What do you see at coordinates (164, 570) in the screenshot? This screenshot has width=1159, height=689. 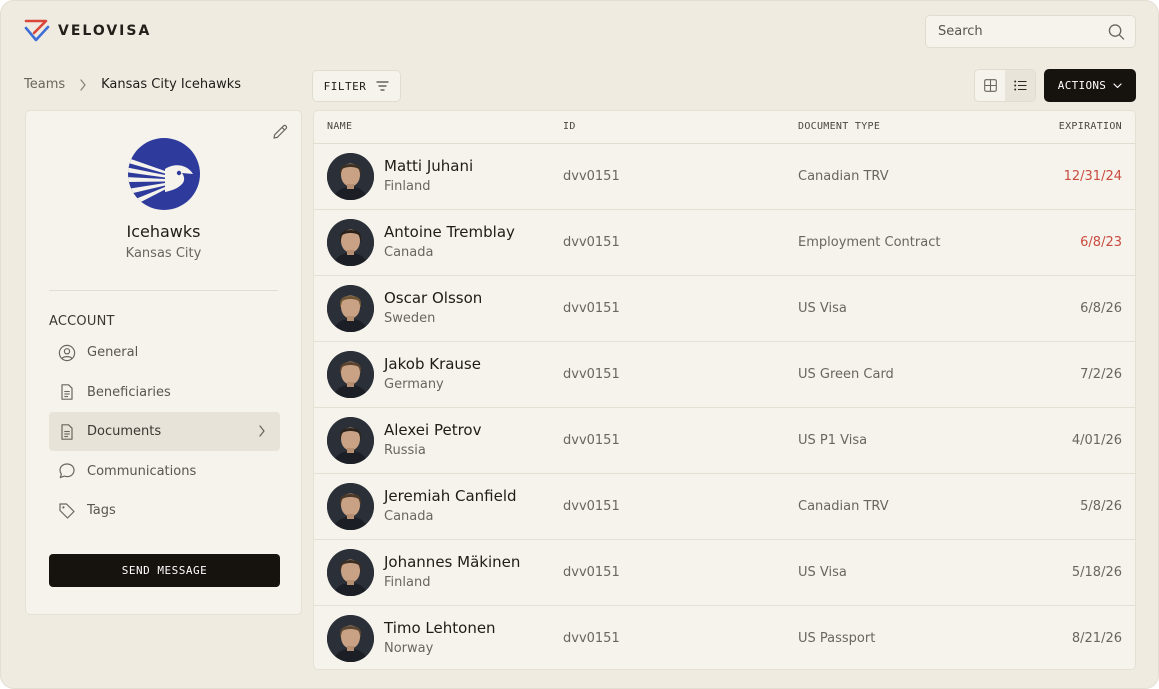 I see `send-message-button: SEND MESSAGE` at bounding box center [164, 570].